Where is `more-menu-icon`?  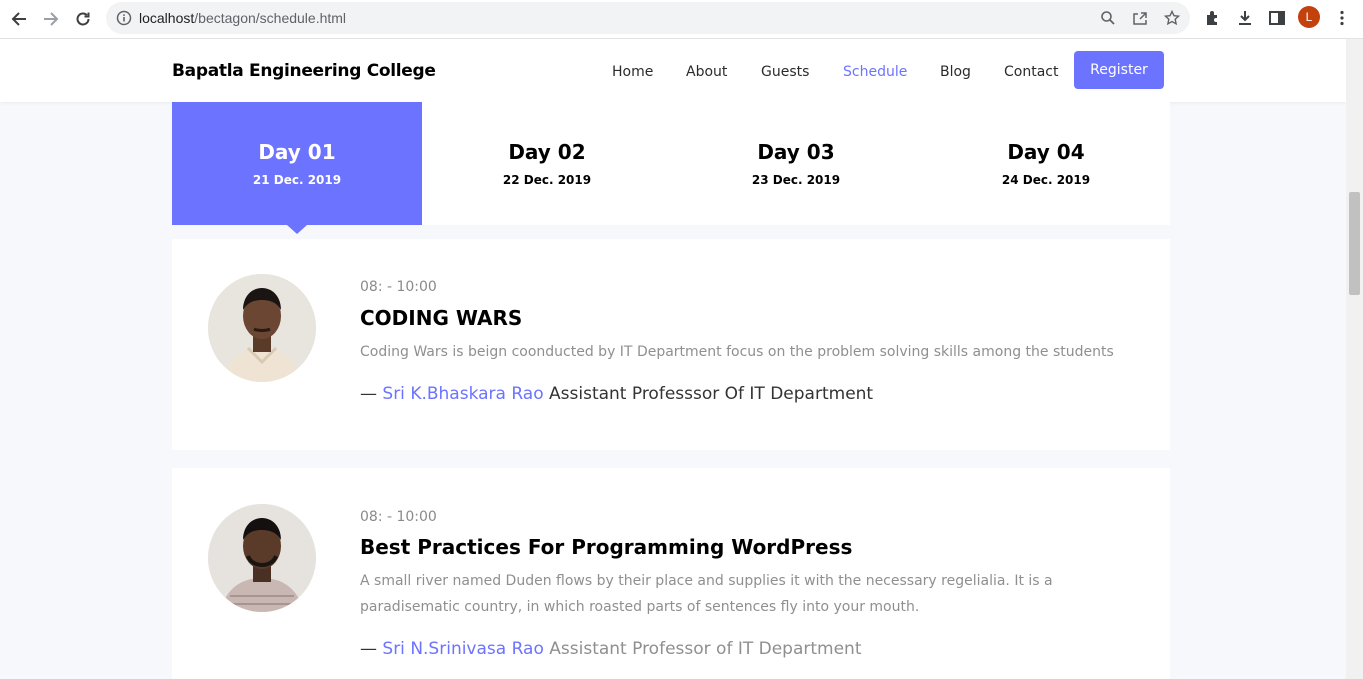
more-menu-icon is located at coordinates (1342, 18).